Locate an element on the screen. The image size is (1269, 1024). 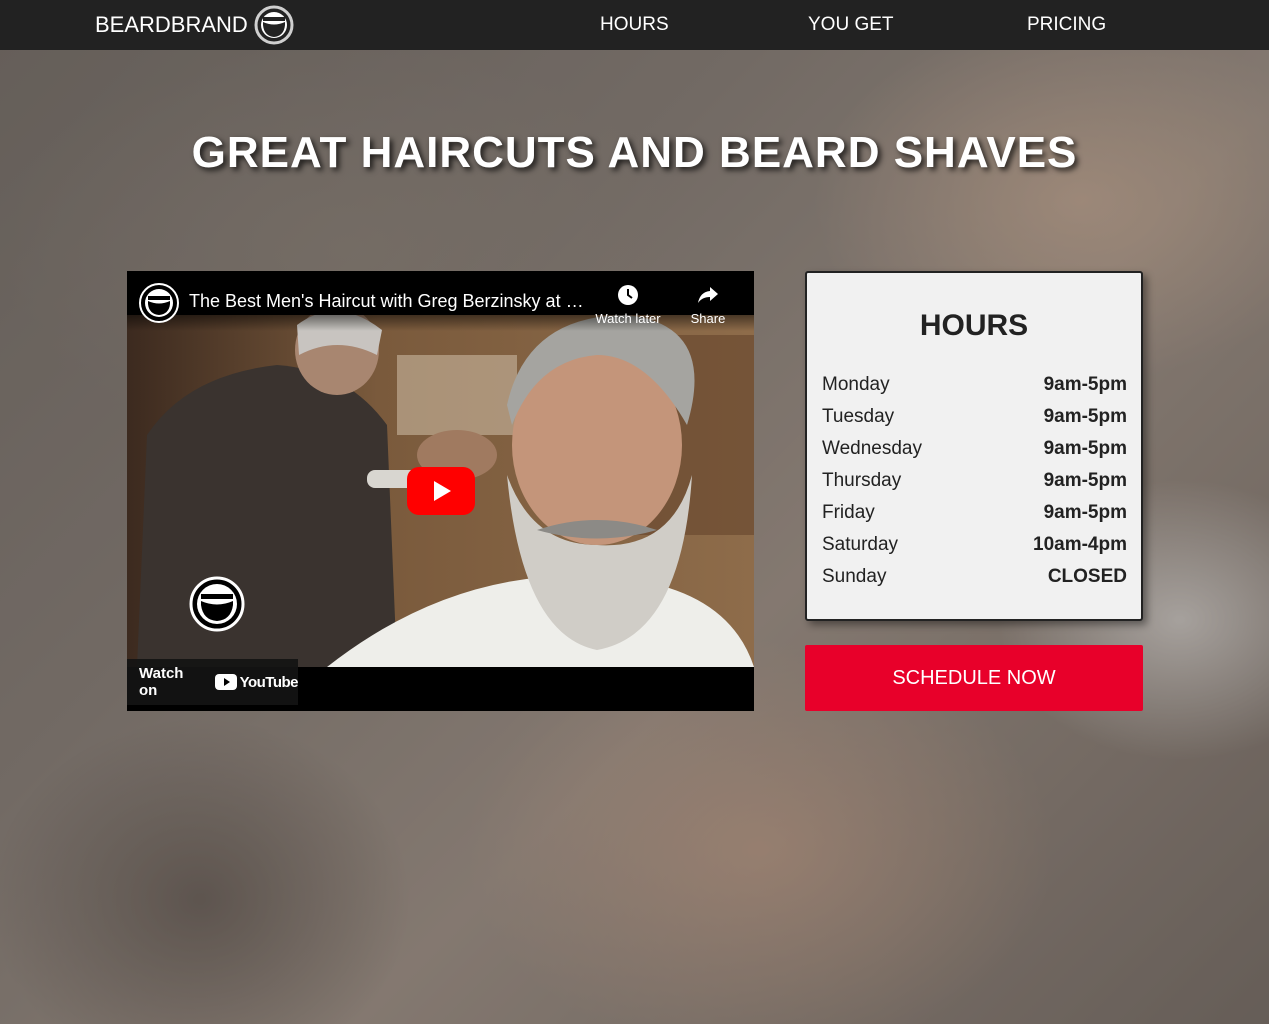
hours-row-monday: Monday 9am-5pm is located at coordinates (974, 385).